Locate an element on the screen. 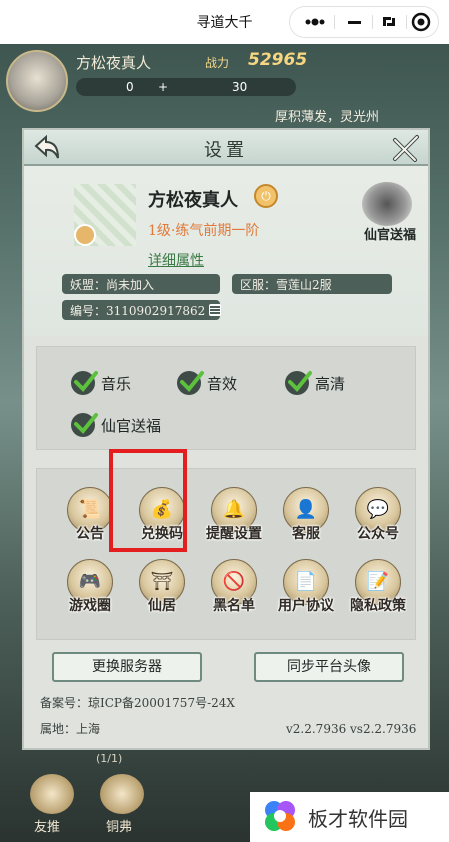  option-music: 音乐 is located at coordinates (116, 384).